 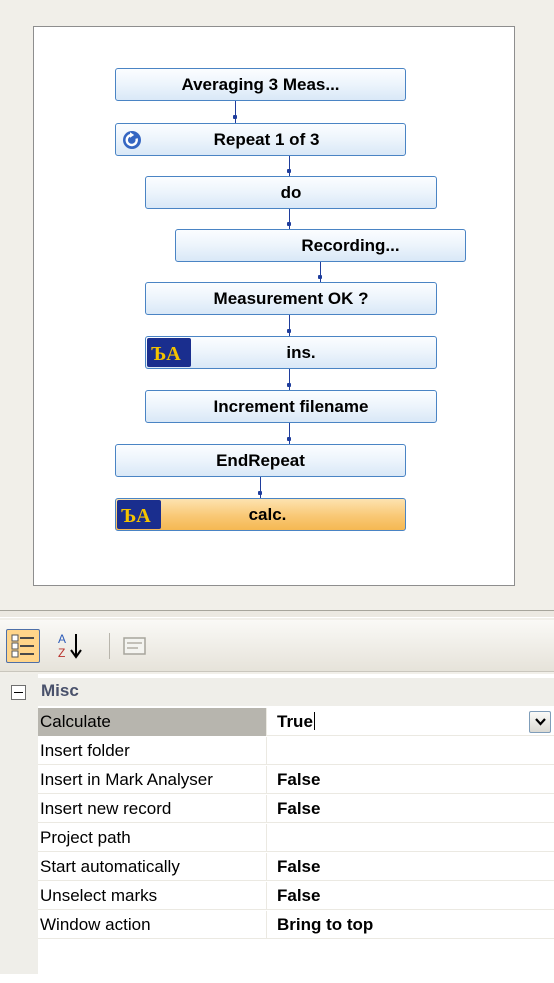 I want to click on flow-node-label: Repeat 1 of 3, so click(x=266, y=139).